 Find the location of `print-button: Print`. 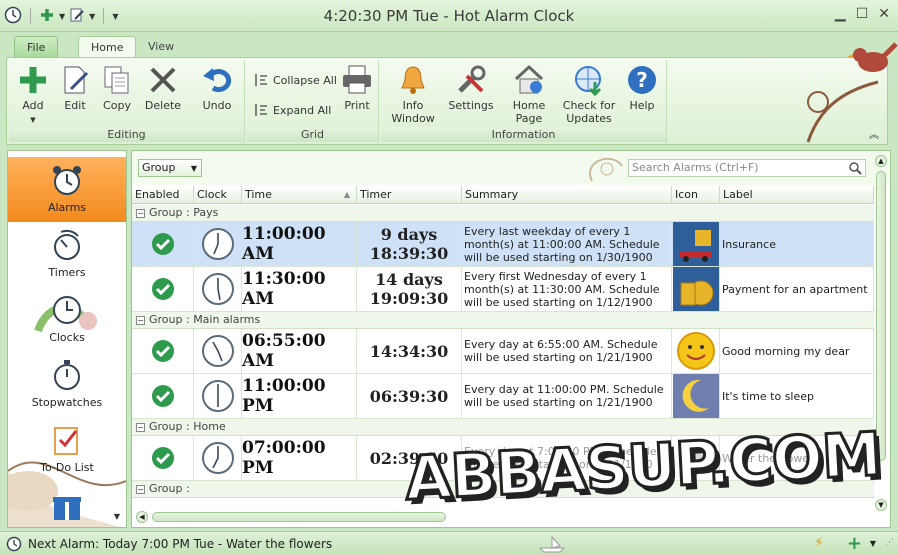

print-button: Print is located at coordinates (357, 88).